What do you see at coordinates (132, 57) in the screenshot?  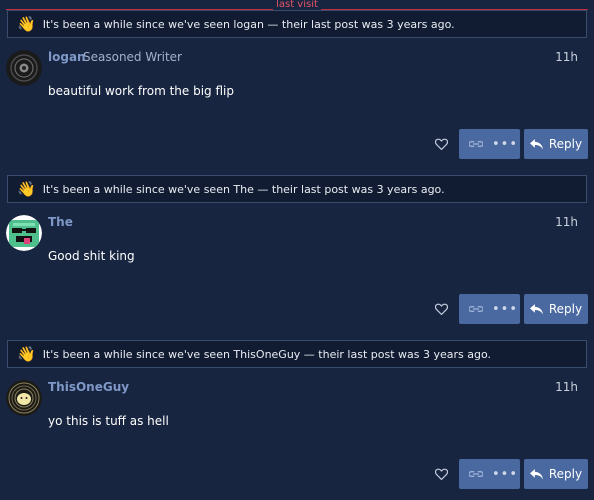 I see `user-title: Seasoned Writer` at bounding box center [132, 57].